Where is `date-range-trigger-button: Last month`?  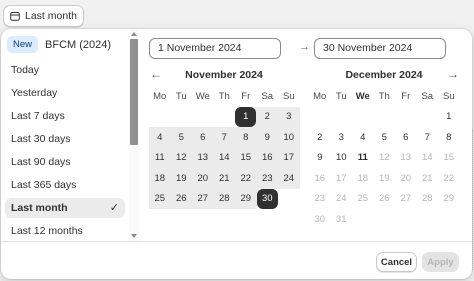 date-range-trigger-button: Last month is located at coordinates (43, 16).